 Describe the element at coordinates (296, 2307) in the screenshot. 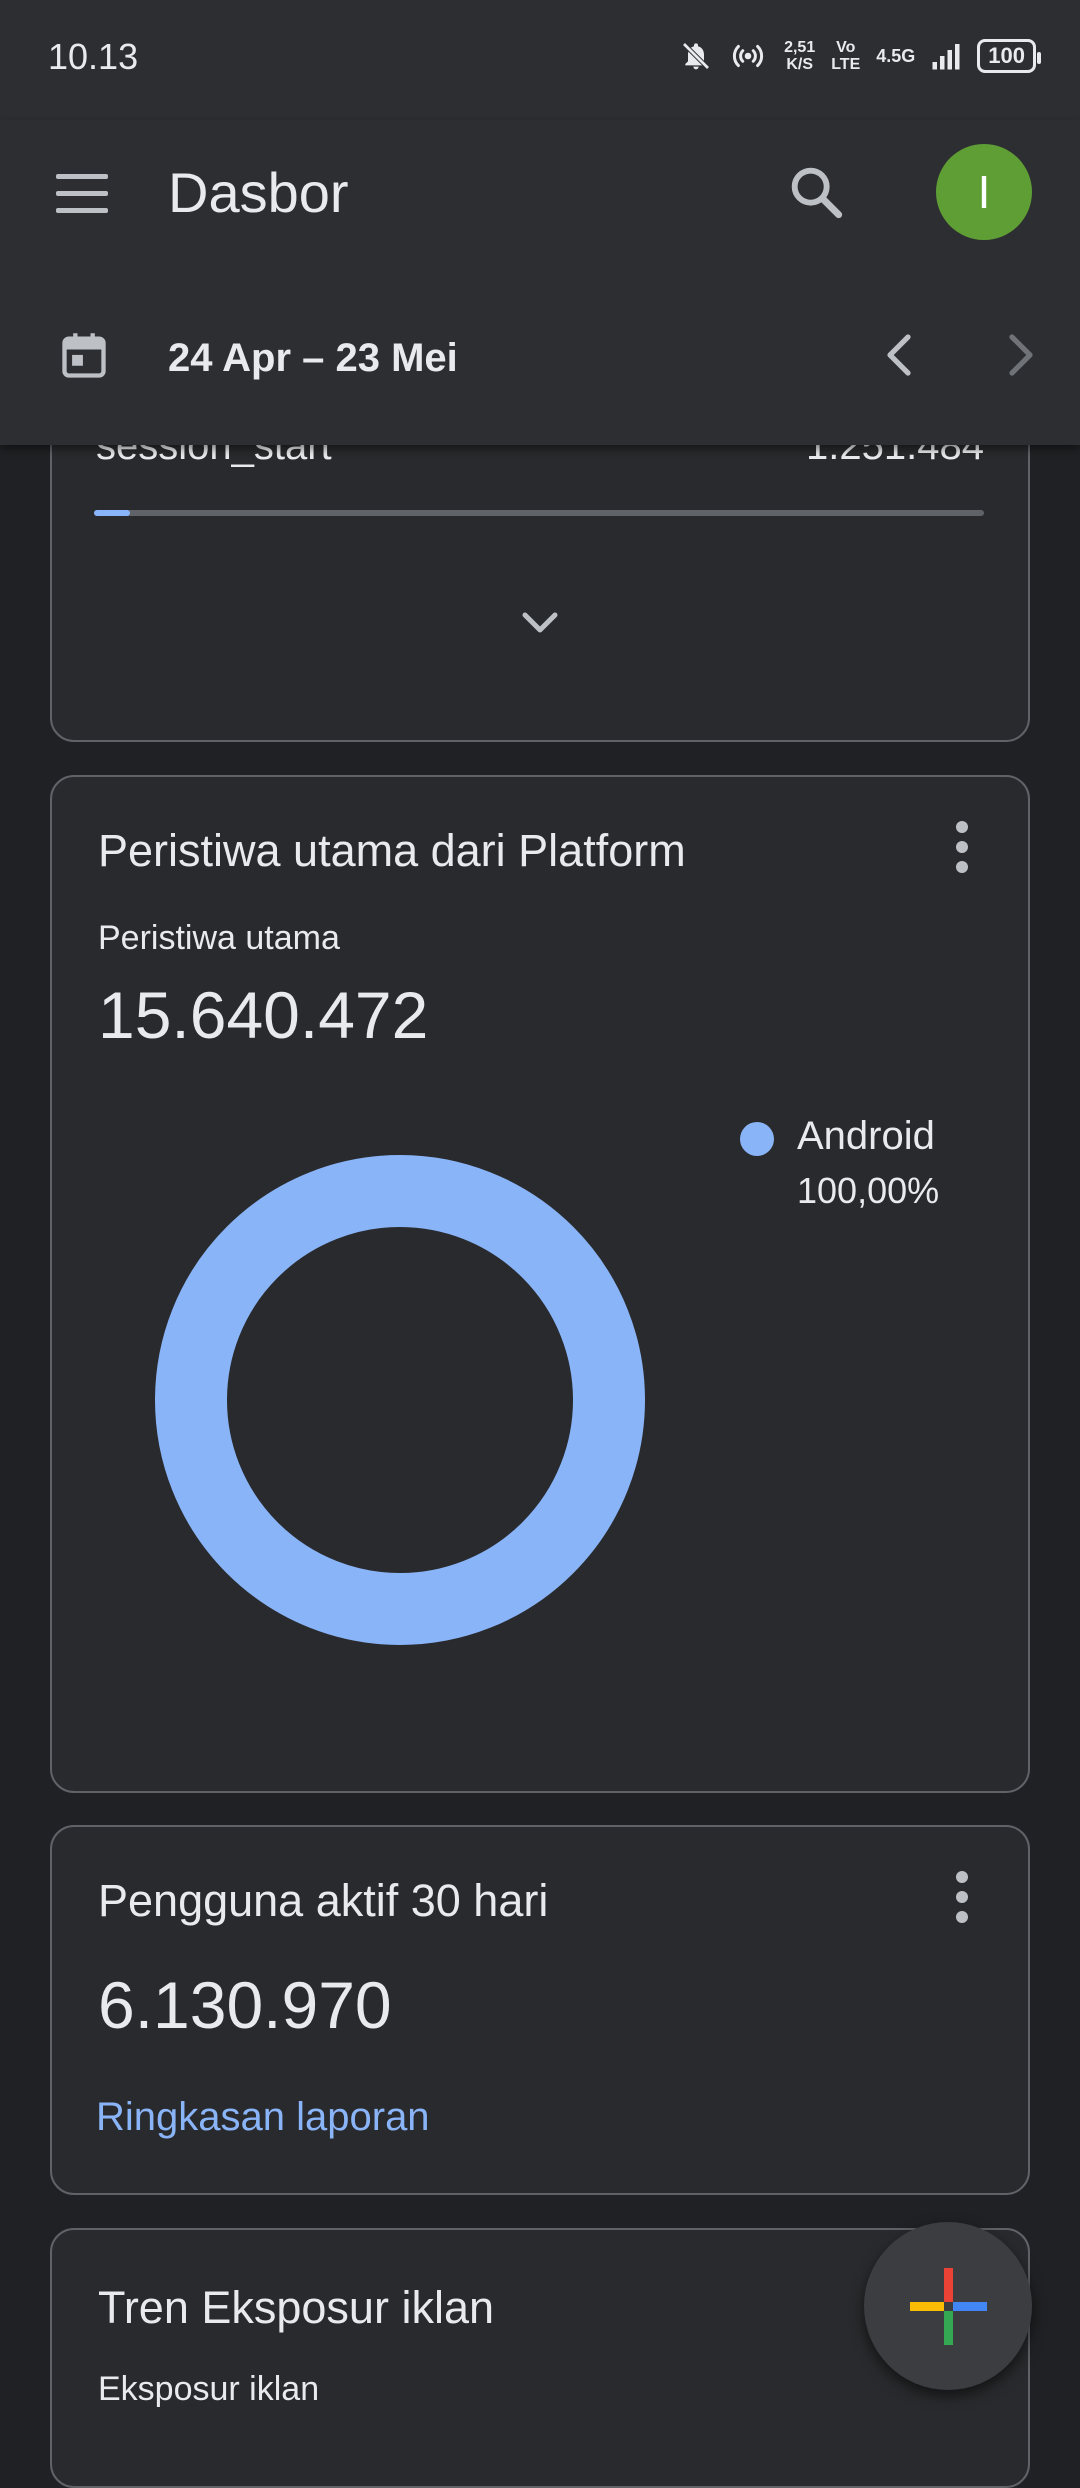

I see `card-title: Tren Eksposur iklan` at that location.